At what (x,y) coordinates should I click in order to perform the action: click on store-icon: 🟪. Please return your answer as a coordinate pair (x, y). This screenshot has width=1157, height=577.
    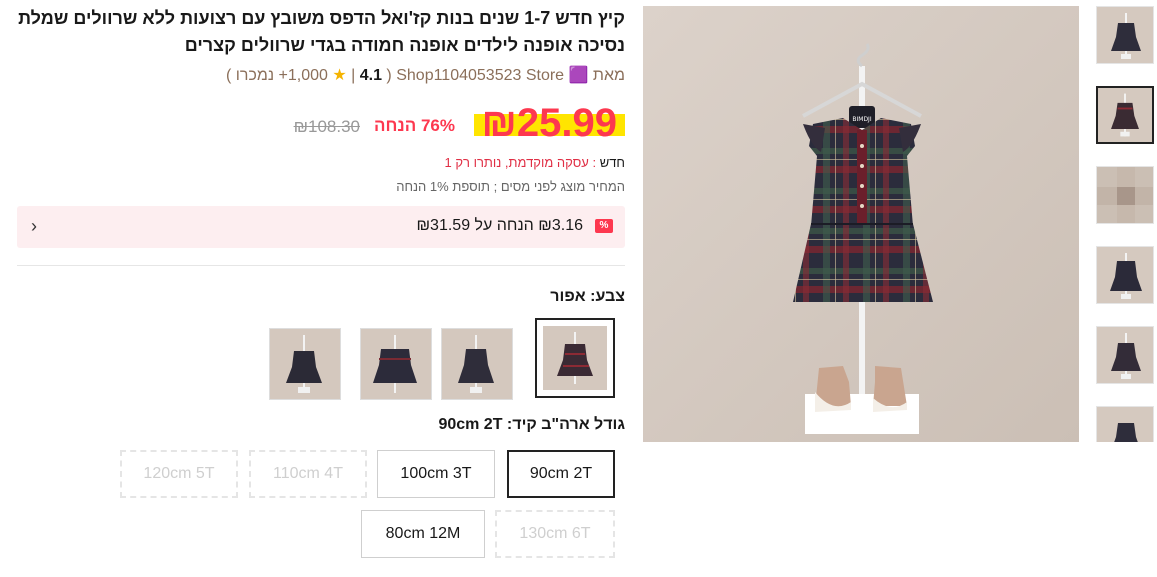
    Looking at the image, I should click on (578, 75).